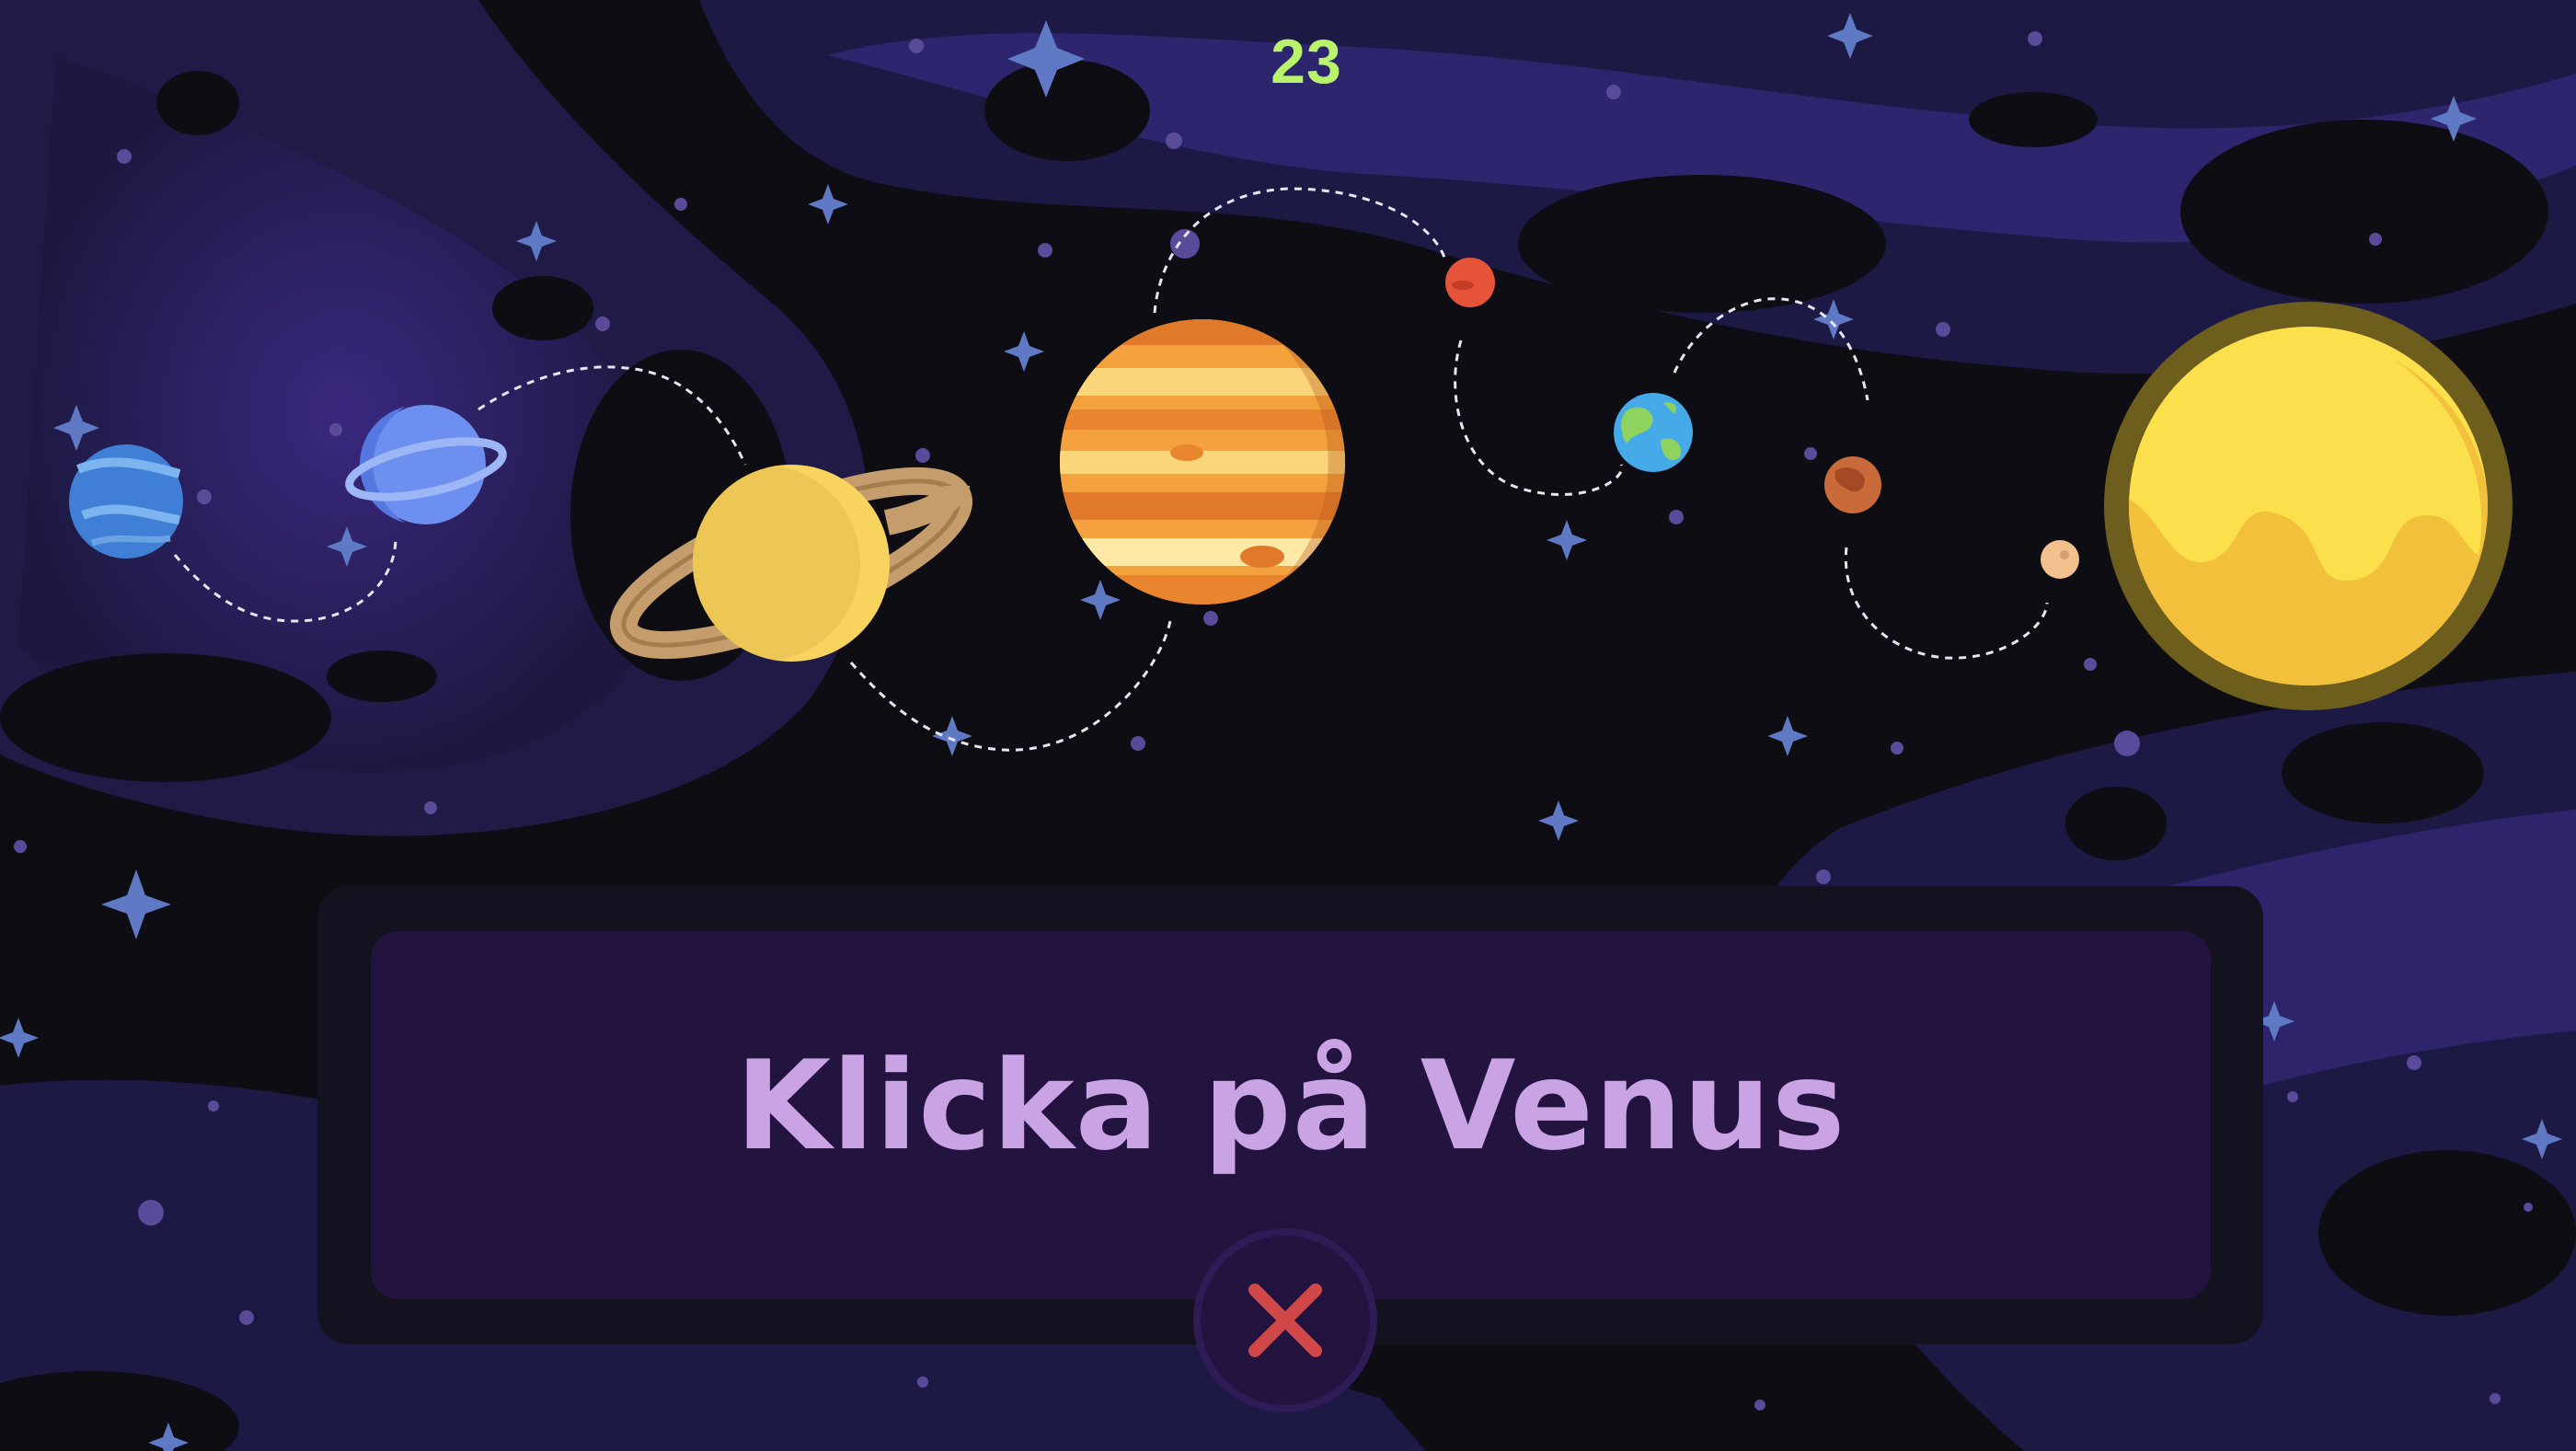 The width and height of the screenshot is (2576, 1451). Describe the element at coordinates (1852, 485) in the screenshot. I see `planet-venus` at that location.